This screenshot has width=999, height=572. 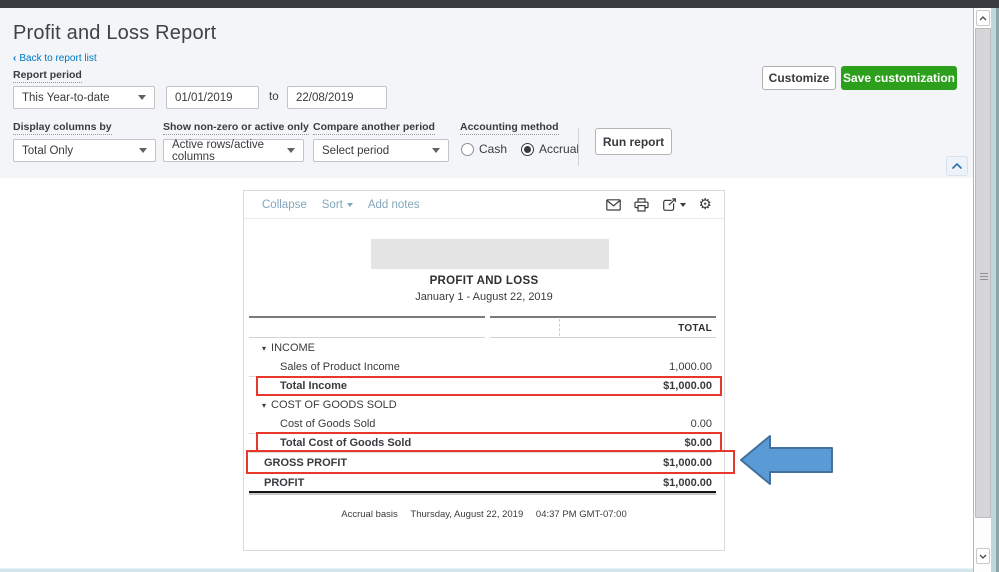 I want to click on scrollbar-thumb, so click(x=983, y=273).